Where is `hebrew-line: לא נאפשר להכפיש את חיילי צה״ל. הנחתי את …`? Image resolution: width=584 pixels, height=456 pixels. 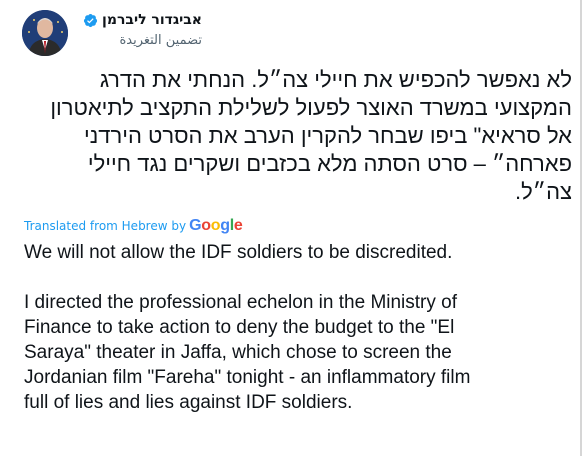
hebrew-line: לא נאפשר להכפיש את חיילי צה״ל. הנחתי את … is located at coordinates (335, 79).